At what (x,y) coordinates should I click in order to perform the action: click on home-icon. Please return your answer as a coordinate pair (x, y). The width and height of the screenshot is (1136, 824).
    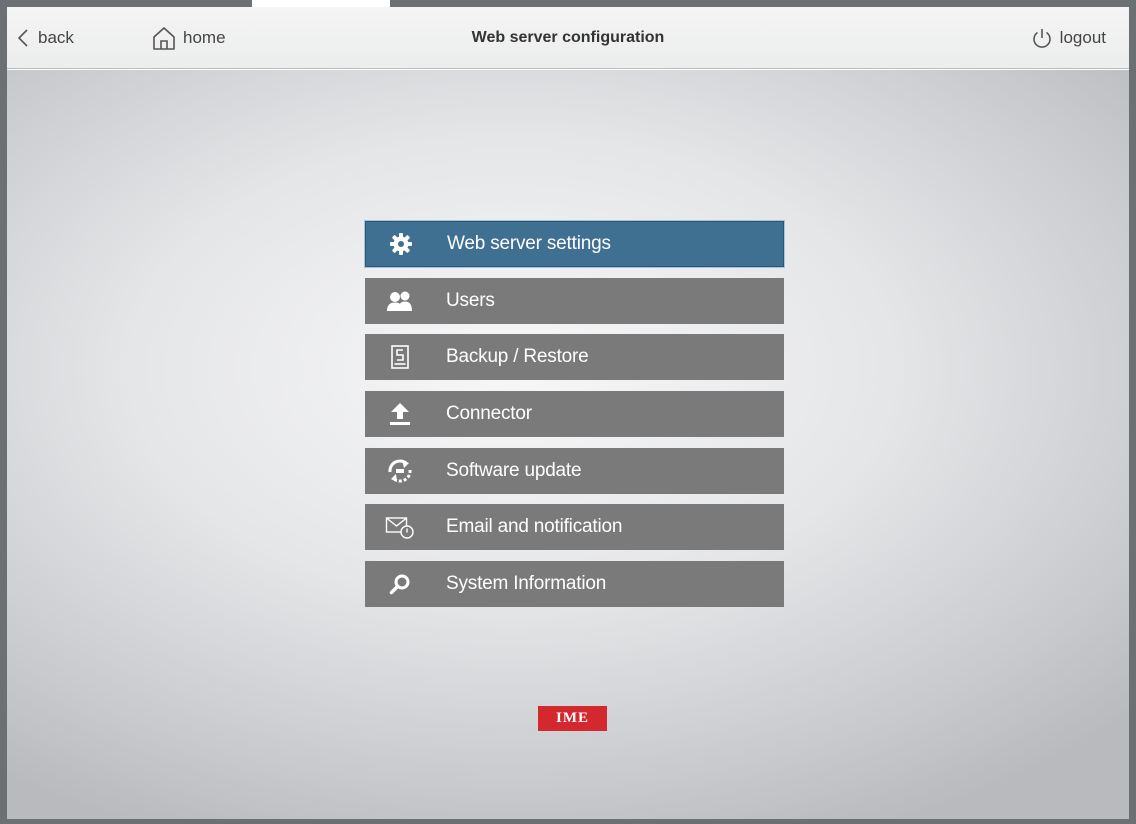
    Looking at the image, I should click on (167, 38).